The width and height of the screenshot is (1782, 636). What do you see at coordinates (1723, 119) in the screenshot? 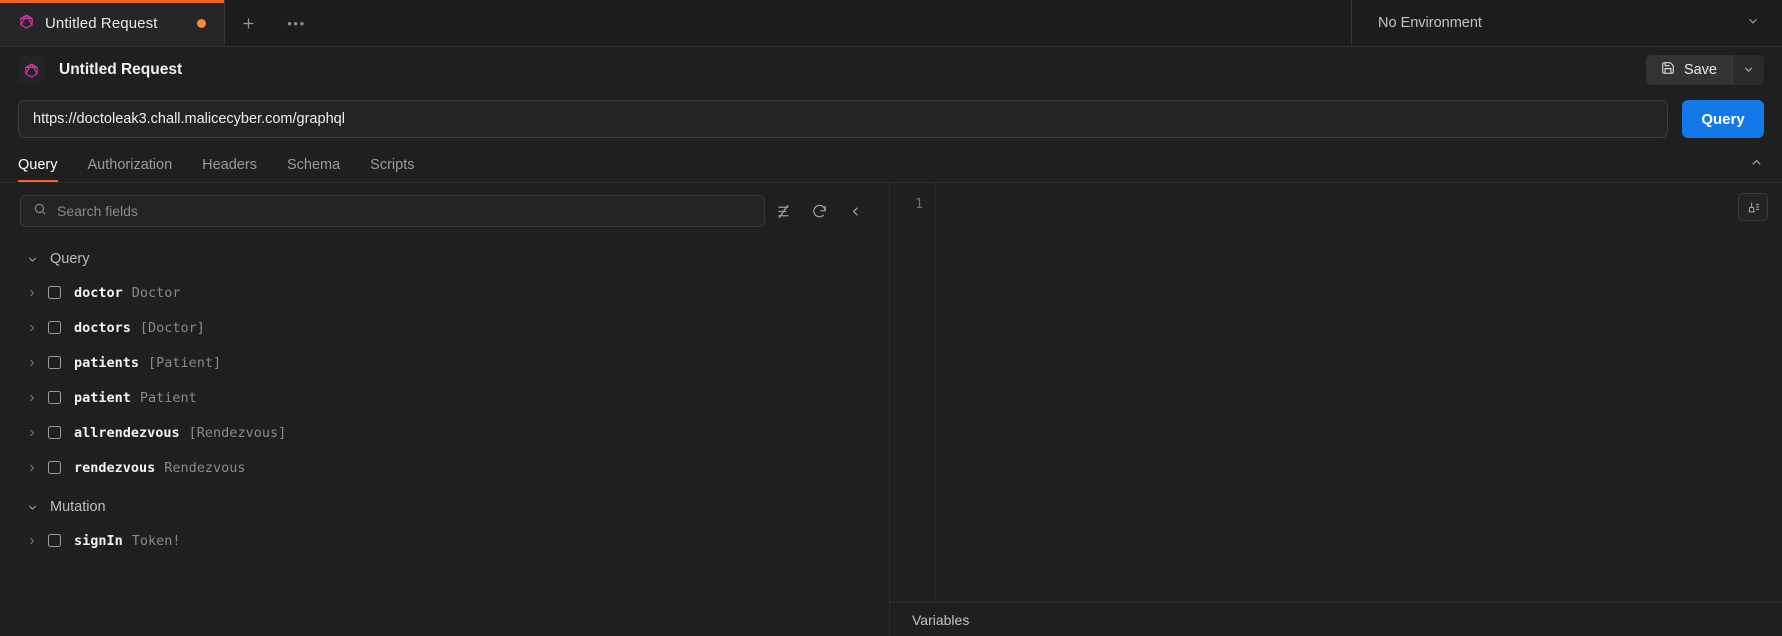
I see `send-query-button: Query` at bounding box center [1723, 119].